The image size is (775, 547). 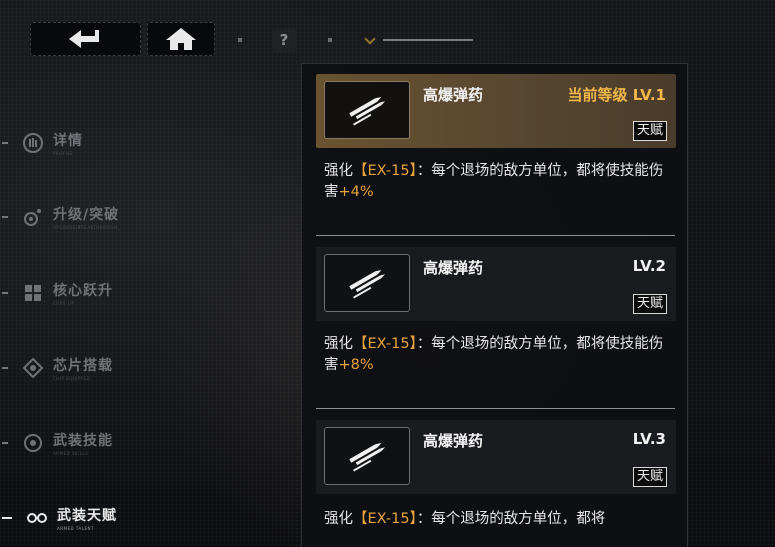 I want to click on desc-bonus: +4%, so click(x=356, y=192).